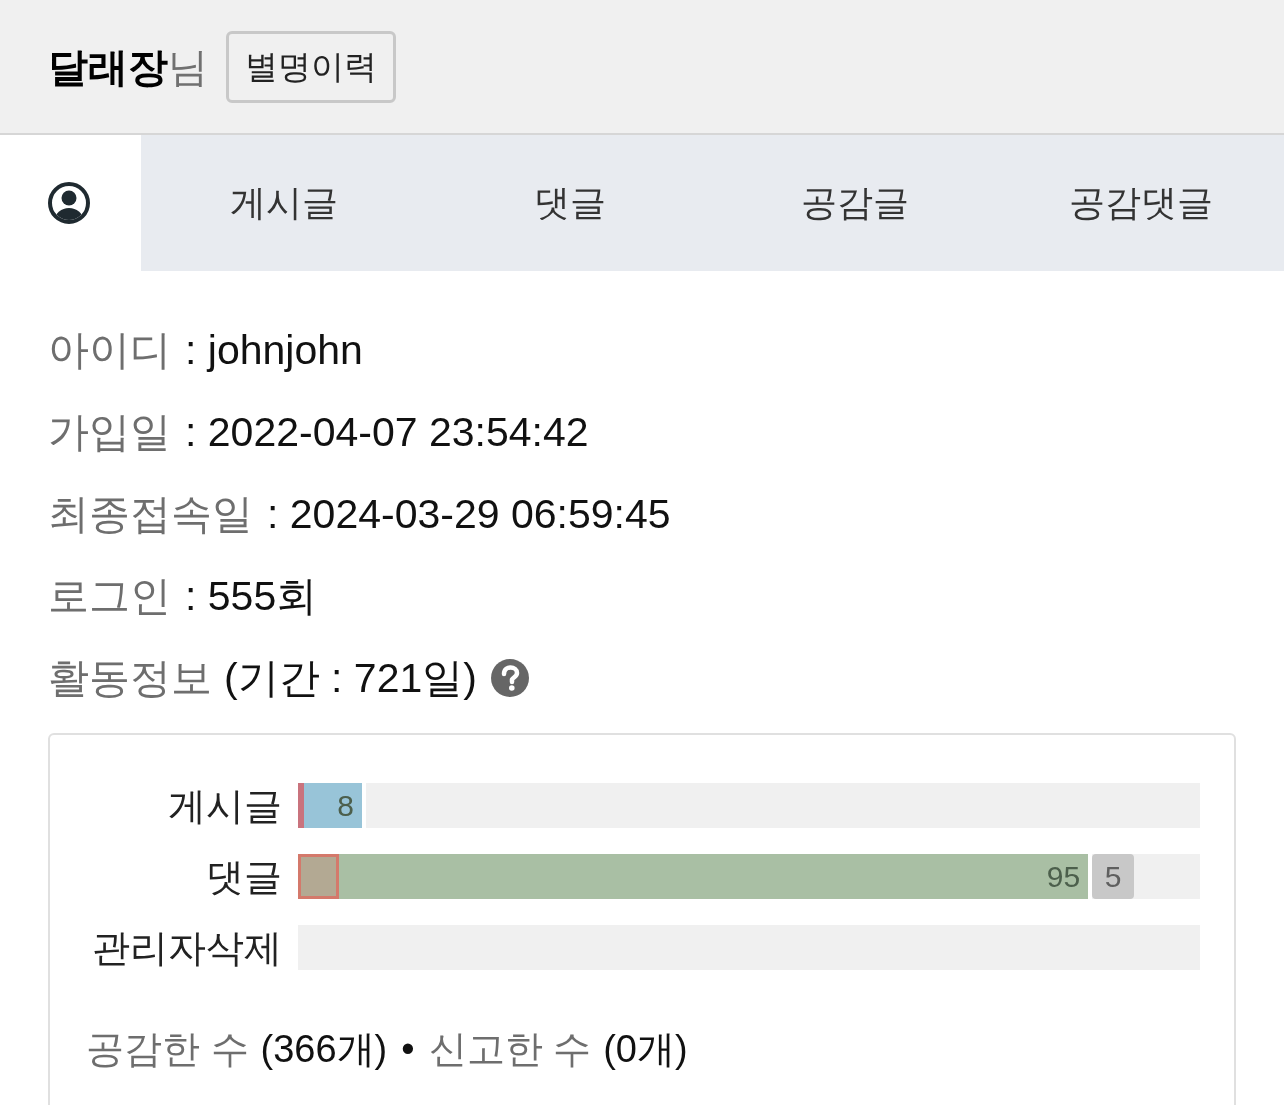 This screenshot has width=1284, height=1105. What do you see at coordinates (274, 350) in the screenshot?
I see `info-value: : johnjohn` at bounding box center [274, 350].